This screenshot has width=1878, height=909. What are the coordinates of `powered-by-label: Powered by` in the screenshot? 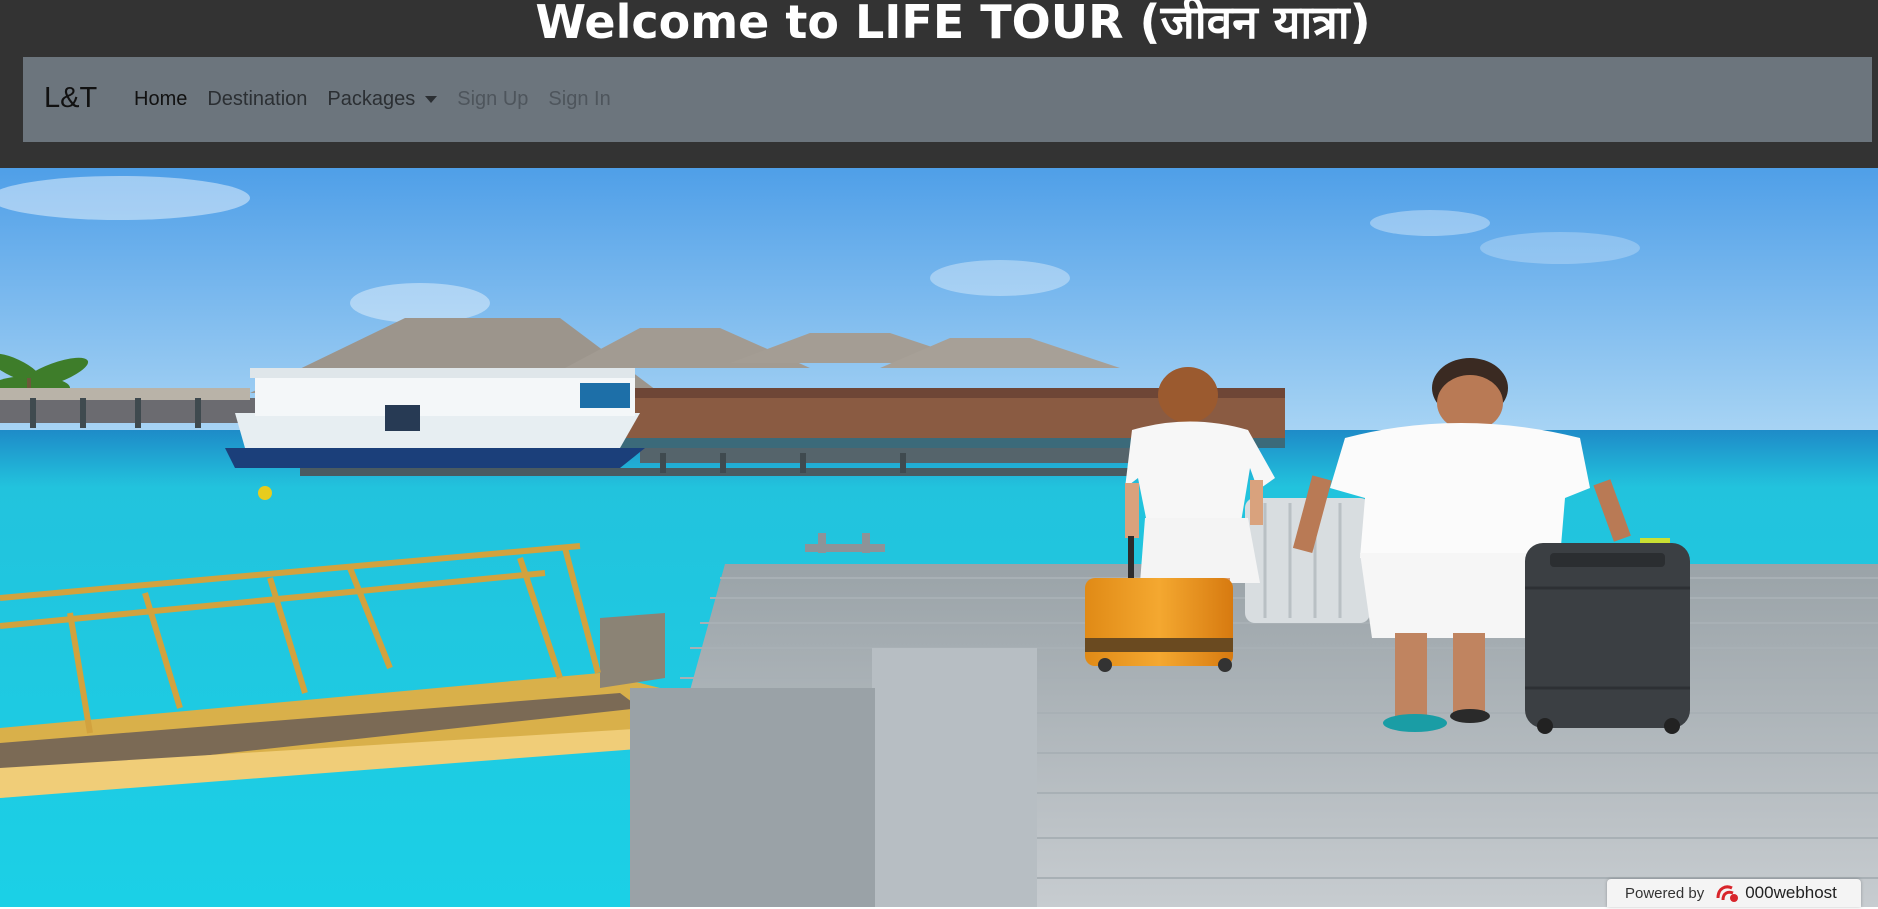 It's located at (1665, 893).